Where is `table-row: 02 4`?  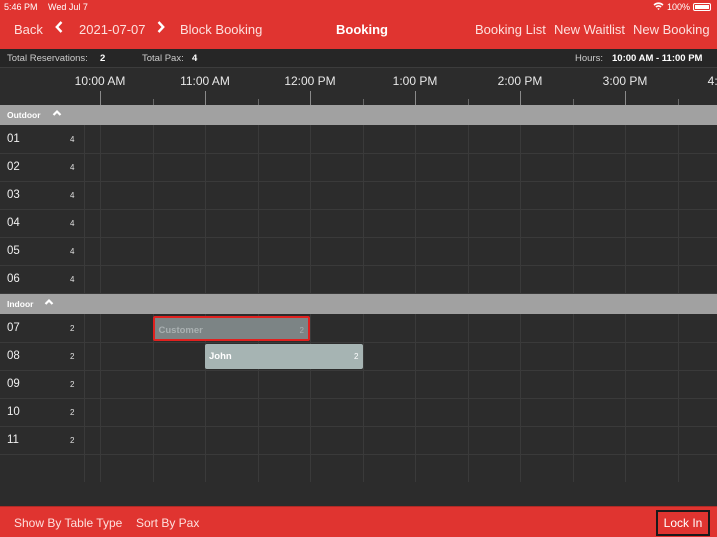
table-row: 02 4 is located at coordinates (358, 168).